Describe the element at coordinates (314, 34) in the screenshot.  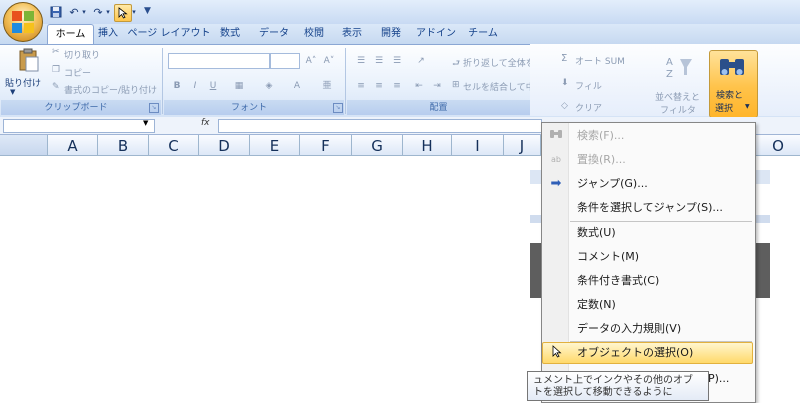
I see `tab-review: 校閲` at that location.